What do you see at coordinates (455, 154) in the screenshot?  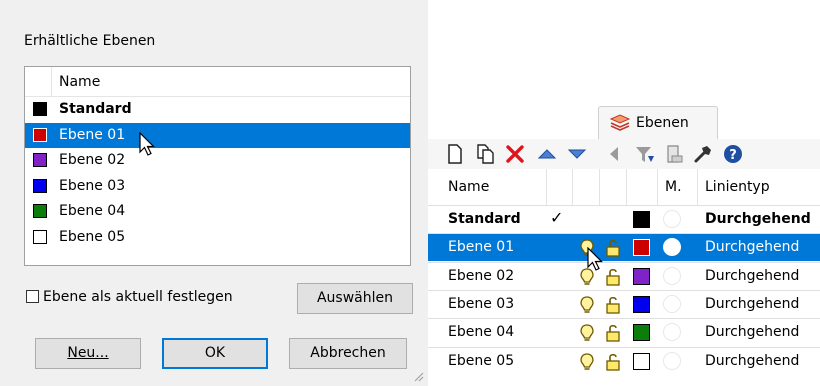 I see `new-layer-icon` at bounding box center [455, 154].